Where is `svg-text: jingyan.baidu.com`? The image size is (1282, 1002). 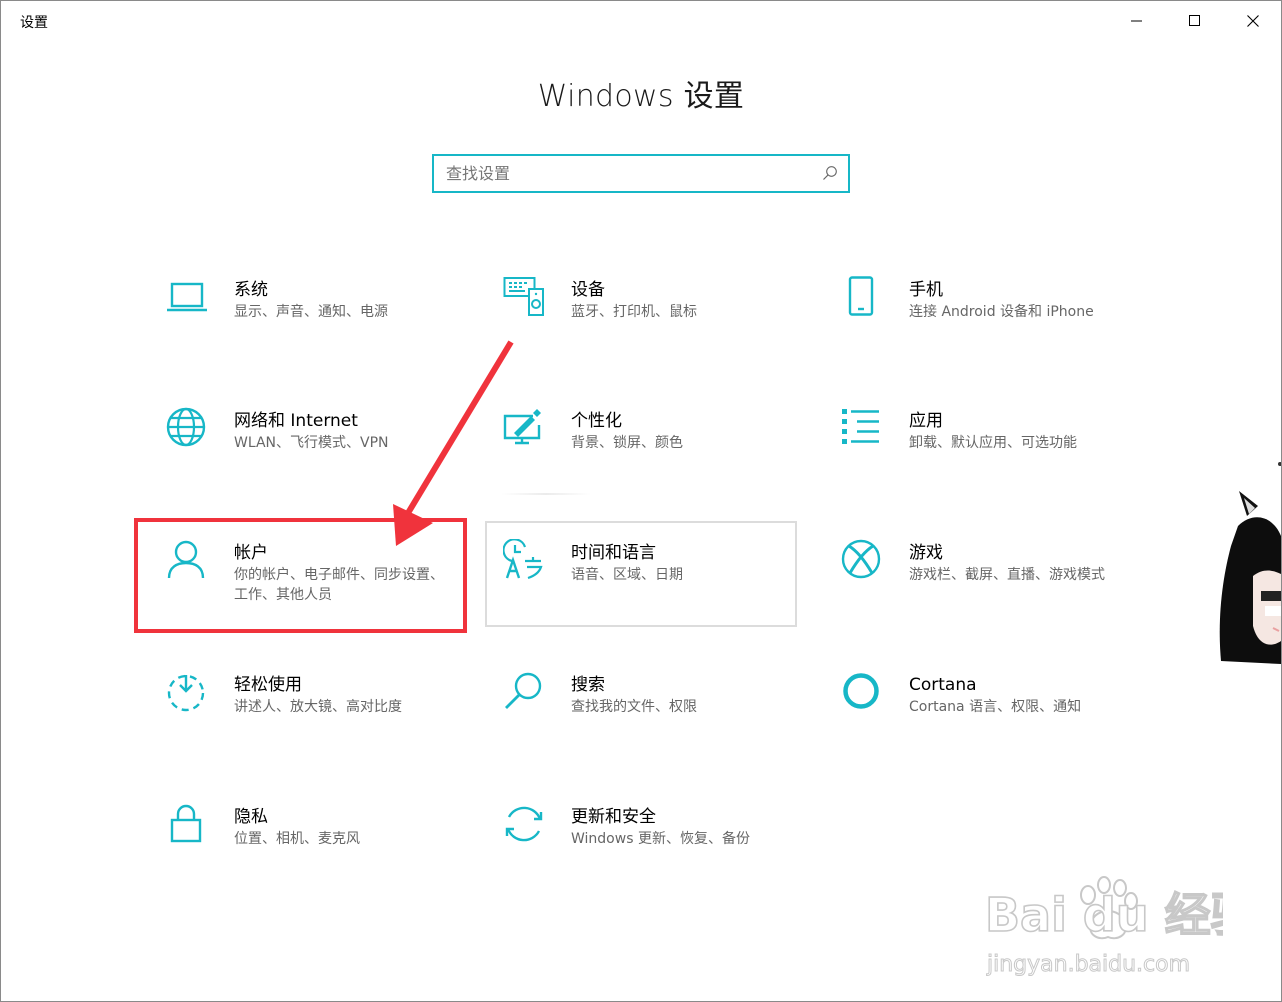 svg-text: jingyan.baidu.com is located at coordinates (1088, 964).